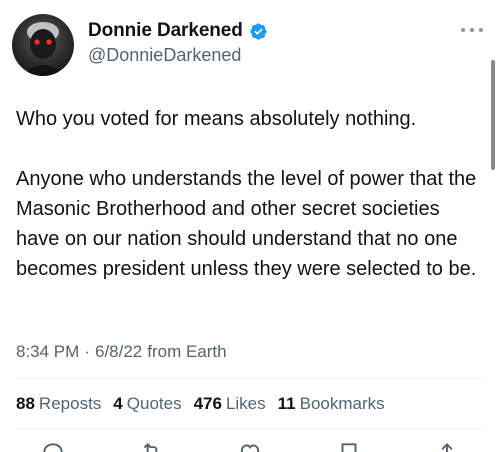  I want to click on like-icon, so click(250, 446).